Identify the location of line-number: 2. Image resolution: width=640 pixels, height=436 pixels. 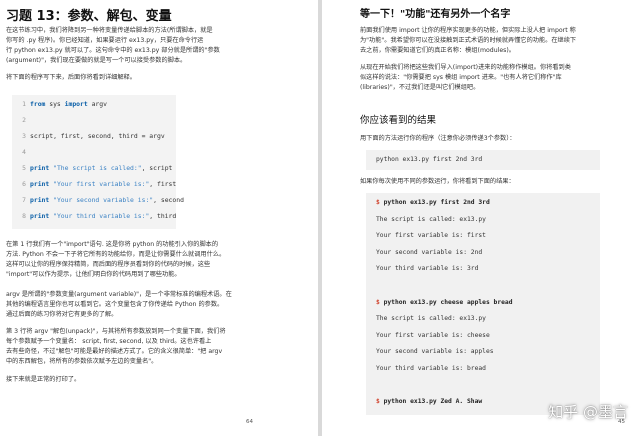
(24, 120).